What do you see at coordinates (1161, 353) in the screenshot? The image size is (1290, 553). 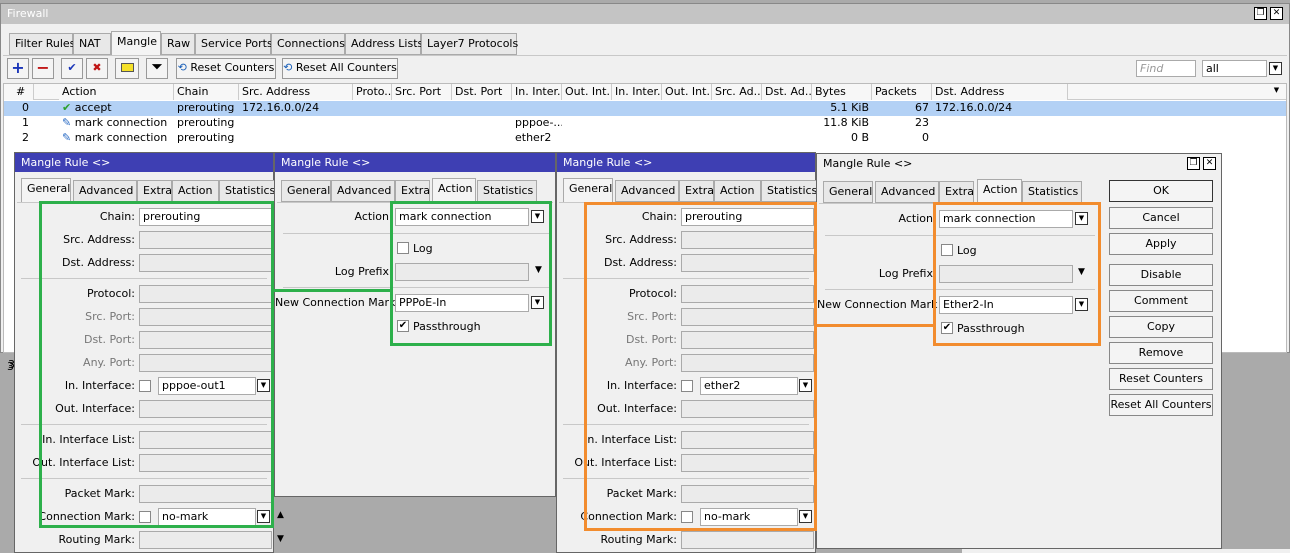 I see `remove-button: Remove` at bounding box center [1161, 353].